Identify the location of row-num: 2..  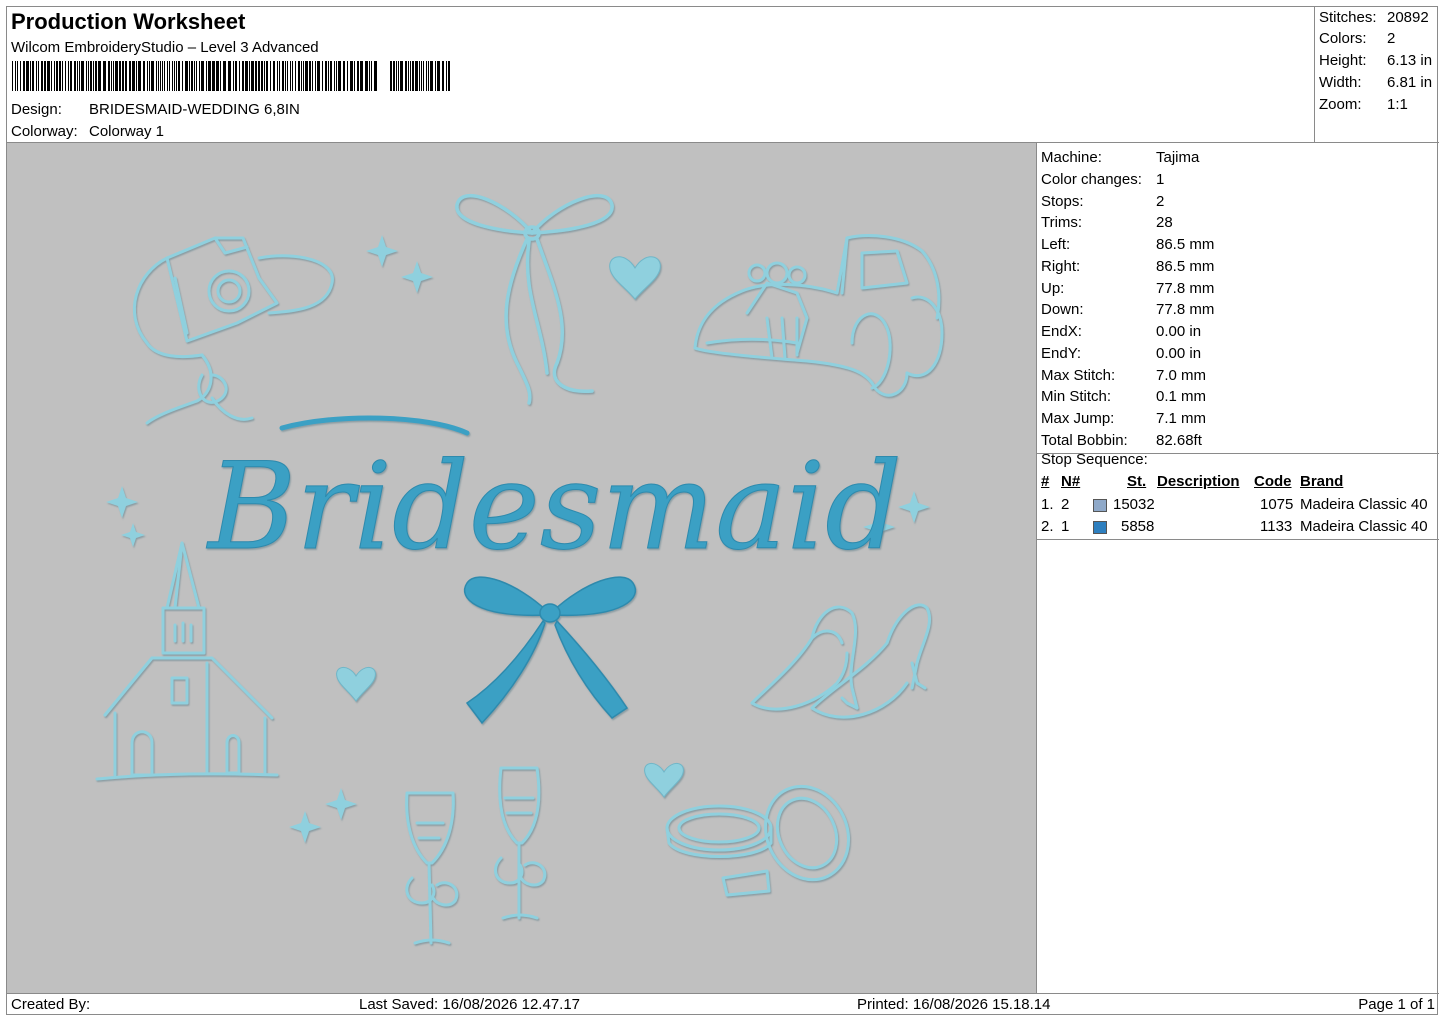
(1047, 526).